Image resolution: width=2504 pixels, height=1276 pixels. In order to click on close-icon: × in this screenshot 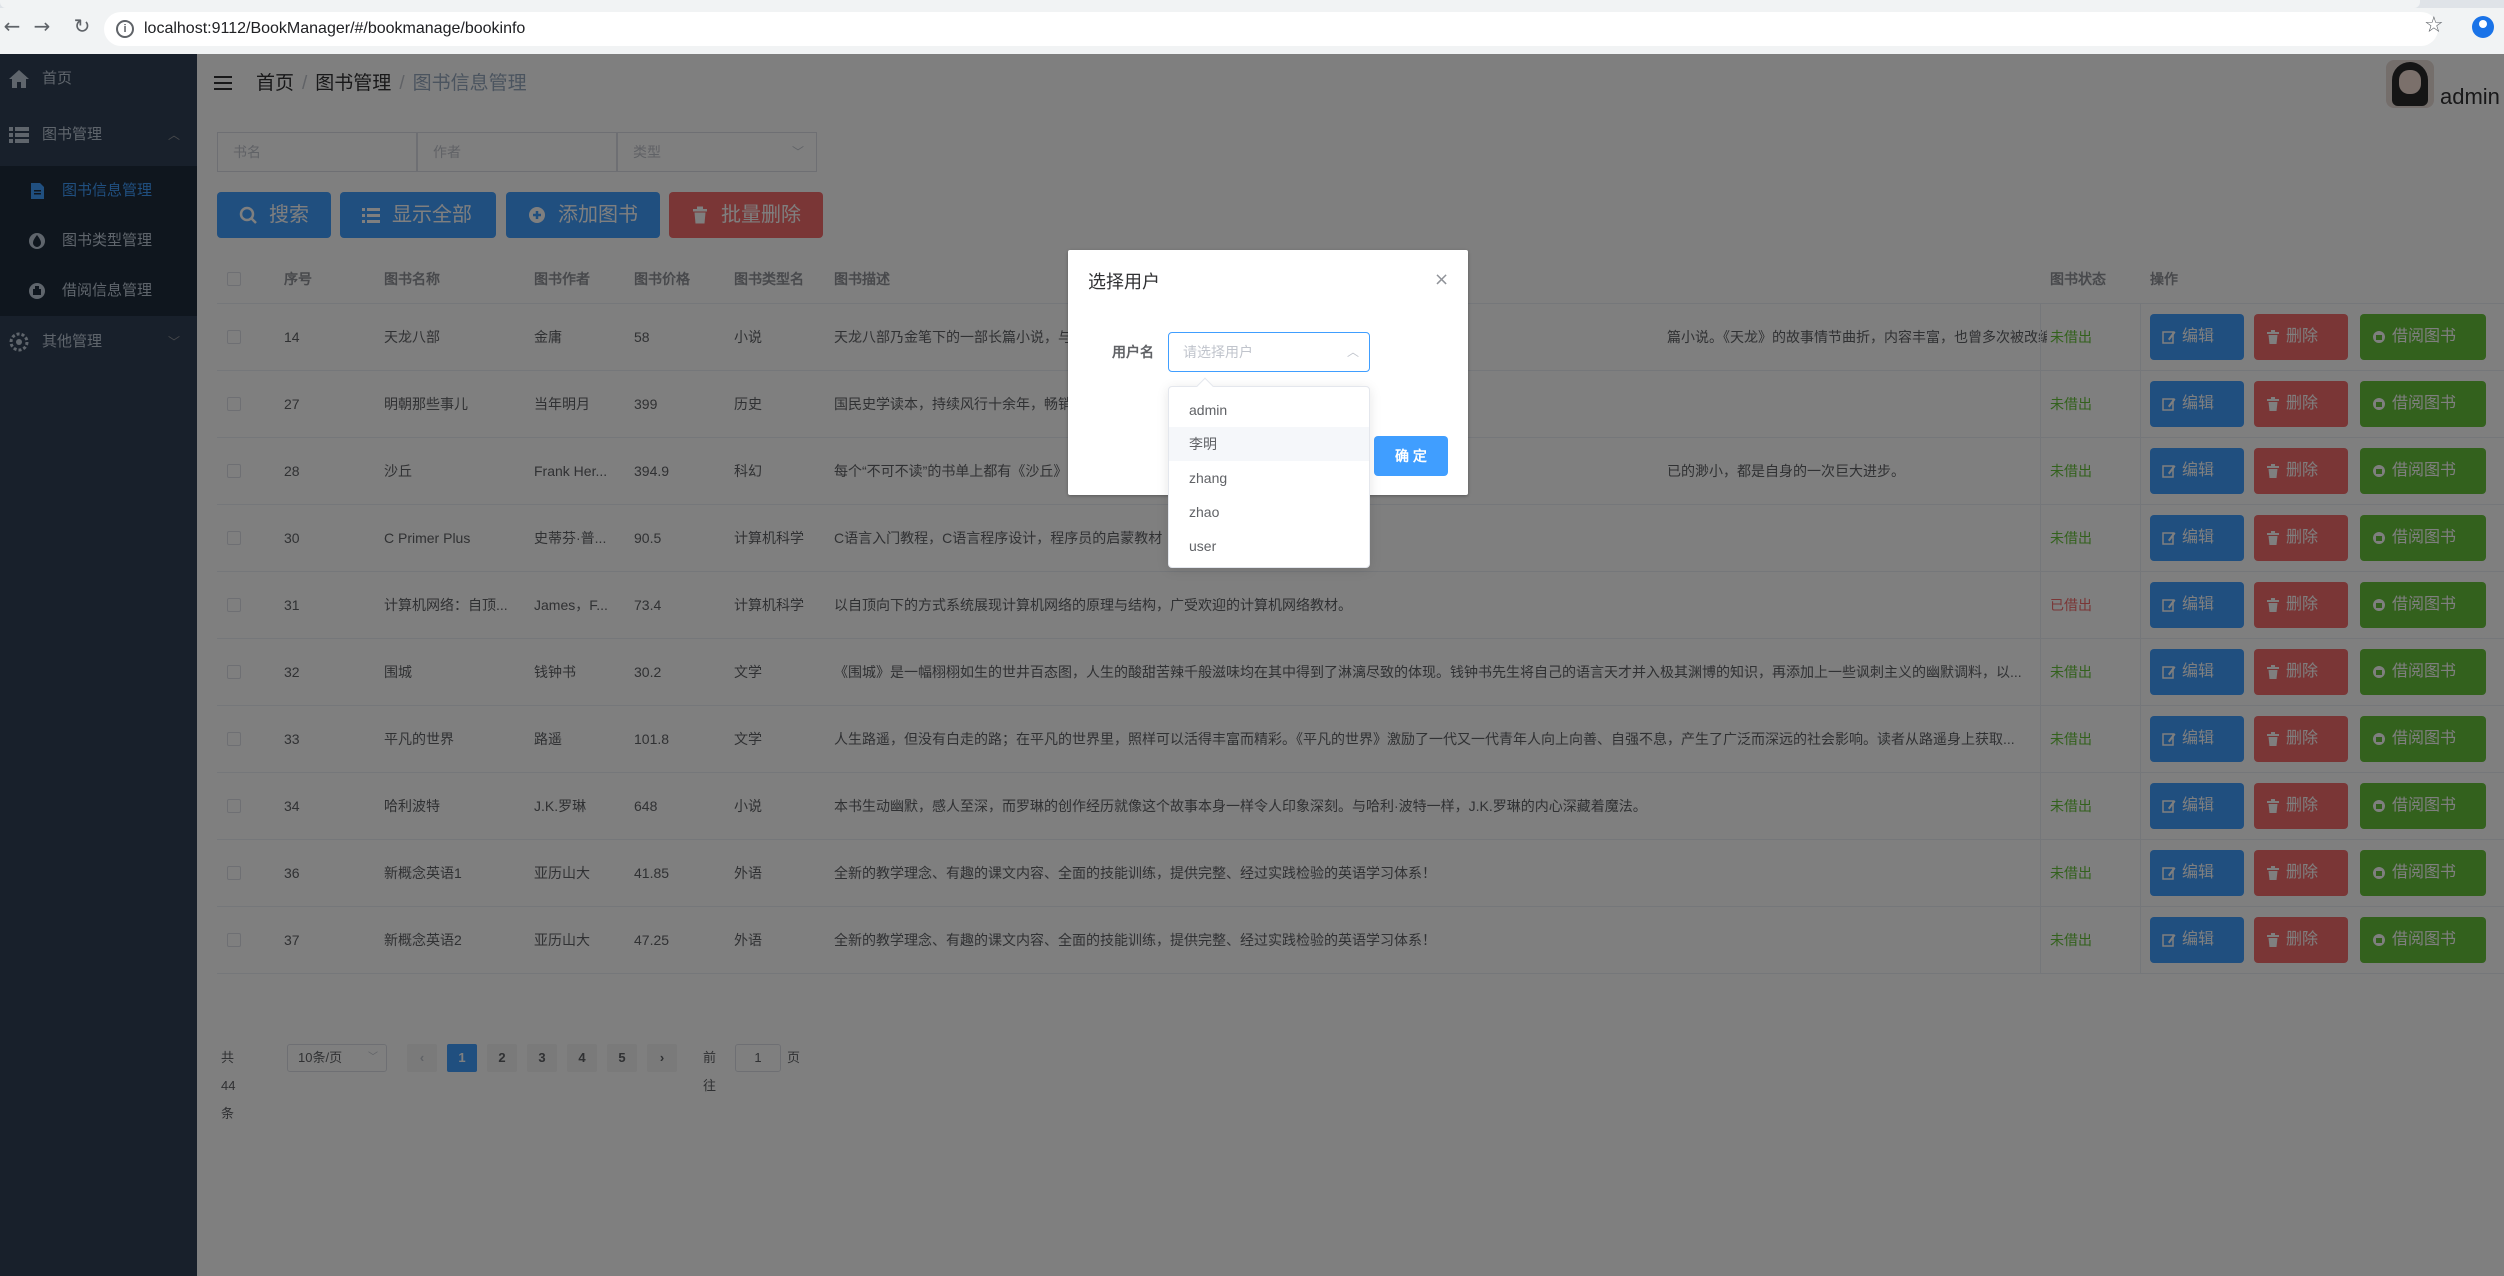, I will do `click(1441, 280)`.